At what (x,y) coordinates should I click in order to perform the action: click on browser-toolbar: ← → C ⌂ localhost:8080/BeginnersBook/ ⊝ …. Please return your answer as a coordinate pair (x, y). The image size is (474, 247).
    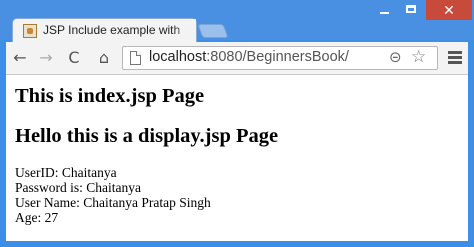
    Looking at the image, I should click on (237, 58).